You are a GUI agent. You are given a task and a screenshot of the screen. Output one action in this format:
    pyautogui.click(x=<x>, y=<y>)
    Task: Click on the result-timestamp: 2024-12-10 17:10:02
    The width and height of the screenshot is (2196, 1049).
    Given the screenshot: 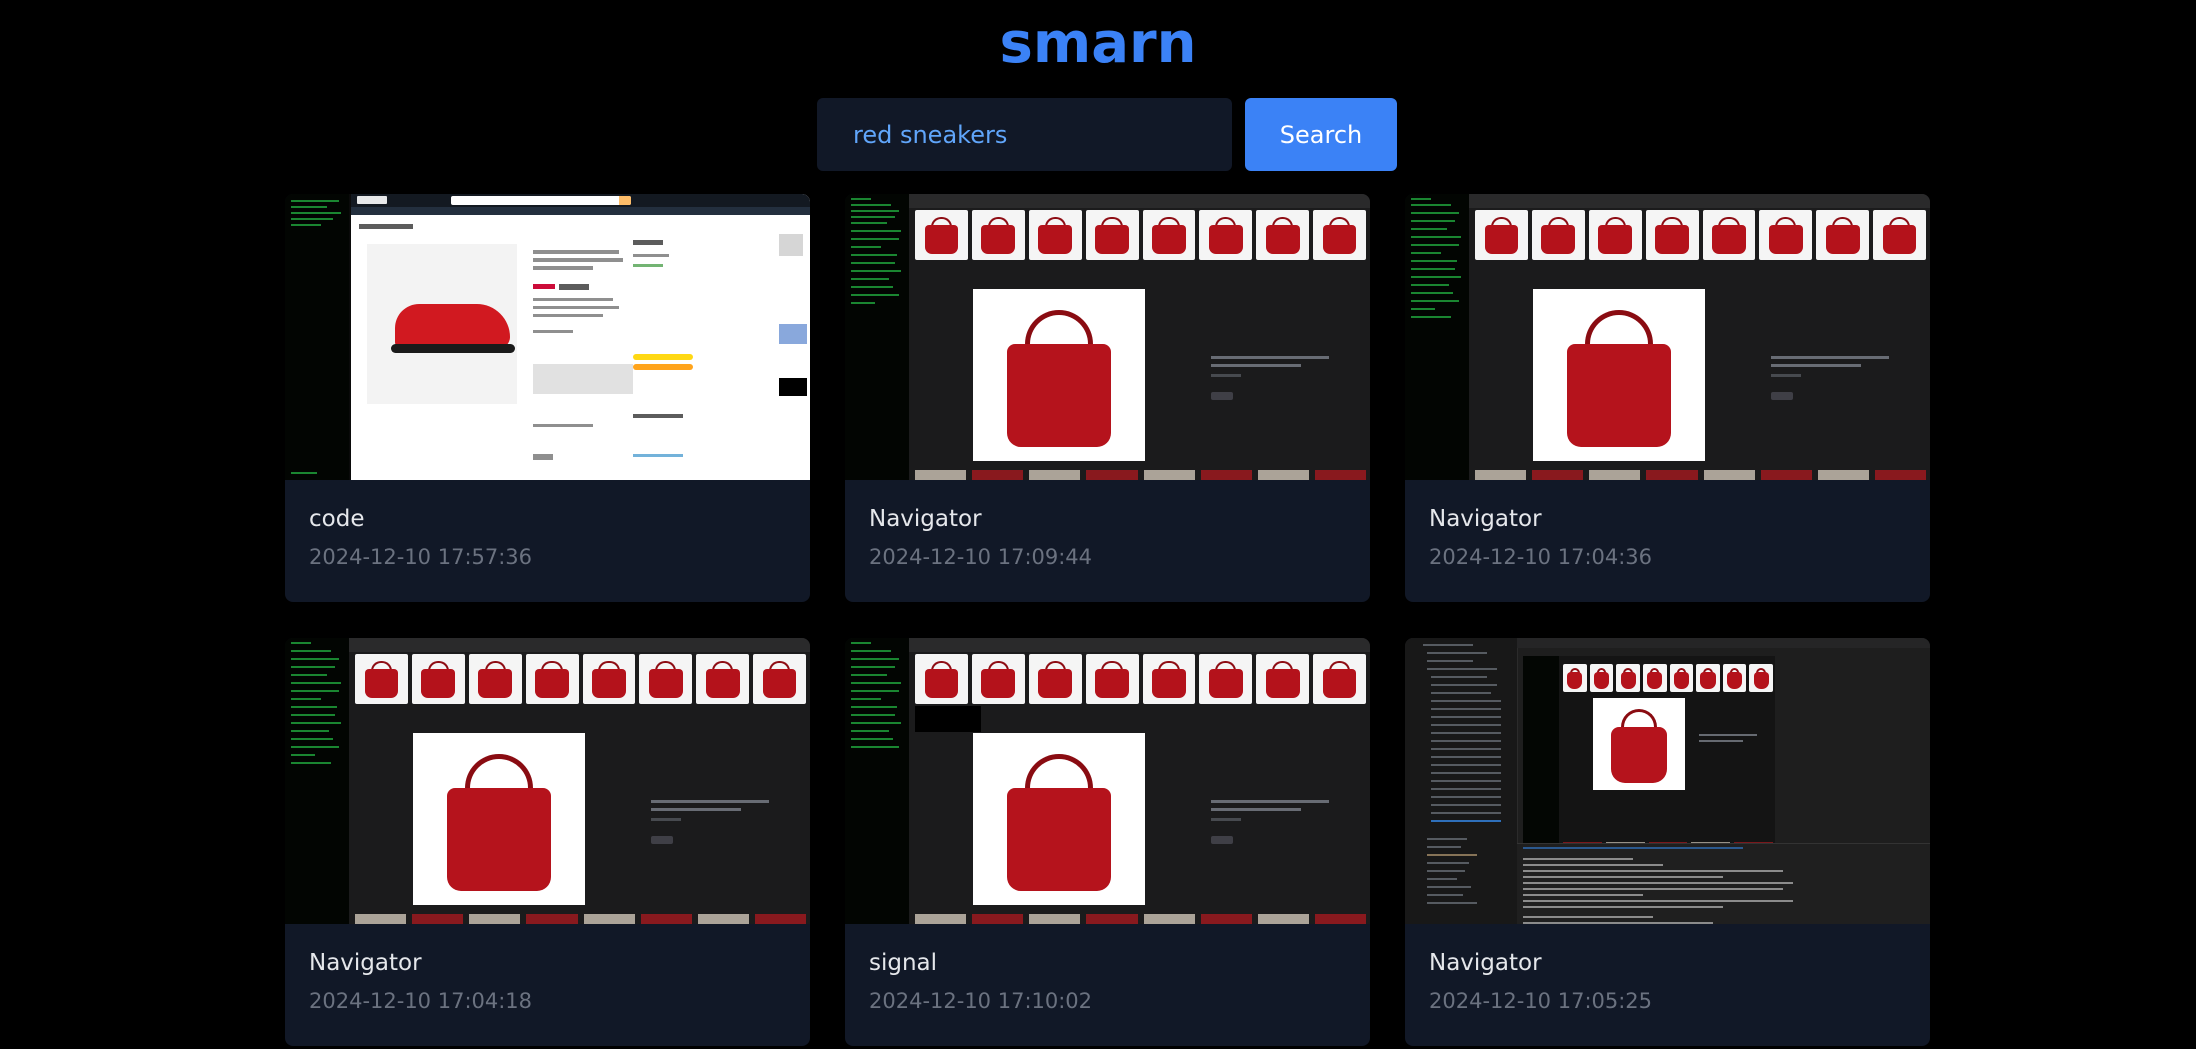 What is the action you would take?
    pyautogui.click(x=981, y=1001)
    